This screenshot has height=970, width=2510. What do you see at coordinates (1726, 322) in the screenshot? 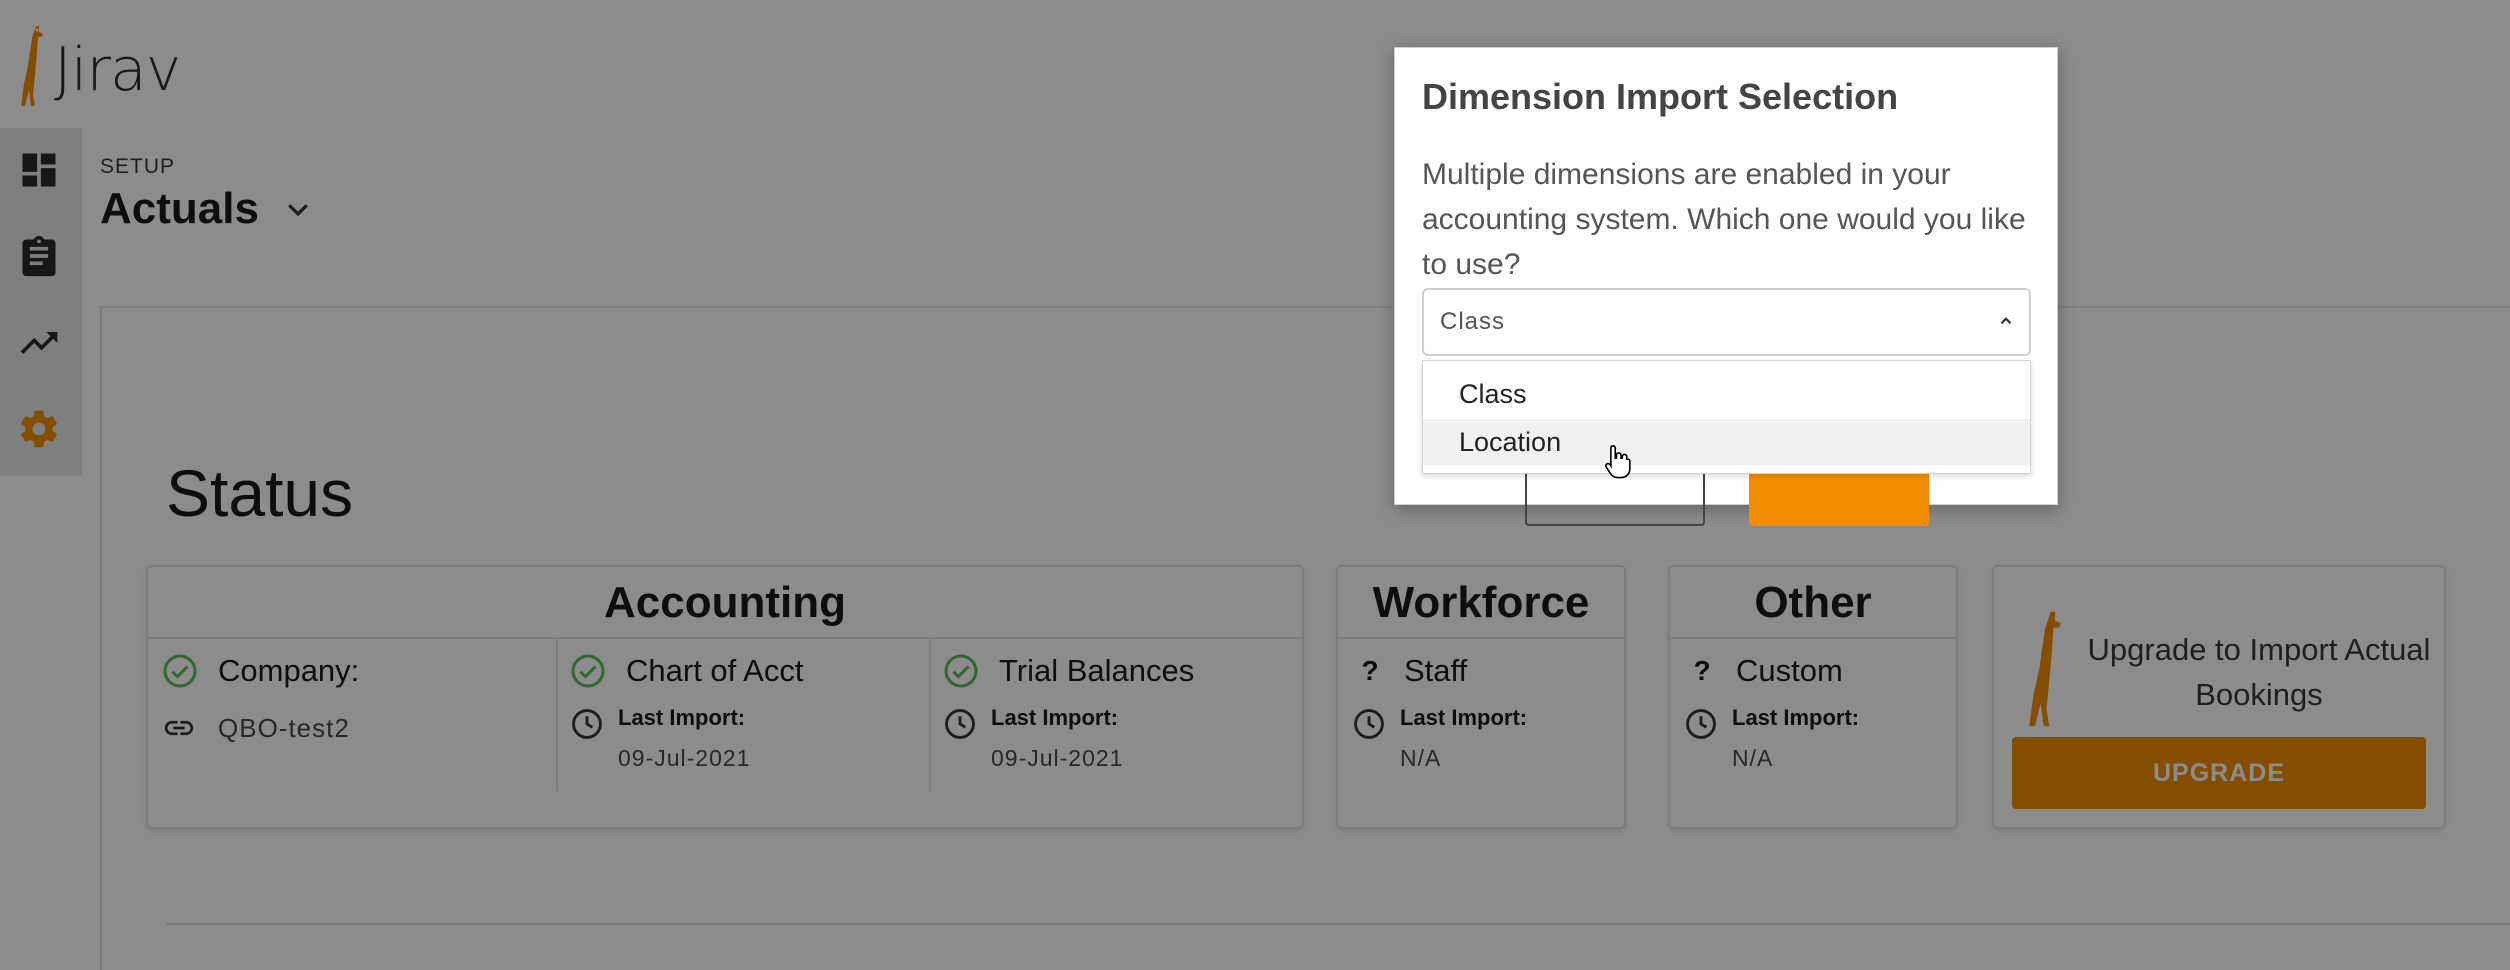
I see `dimension-select: Class` at bounding box center [1726, 322].